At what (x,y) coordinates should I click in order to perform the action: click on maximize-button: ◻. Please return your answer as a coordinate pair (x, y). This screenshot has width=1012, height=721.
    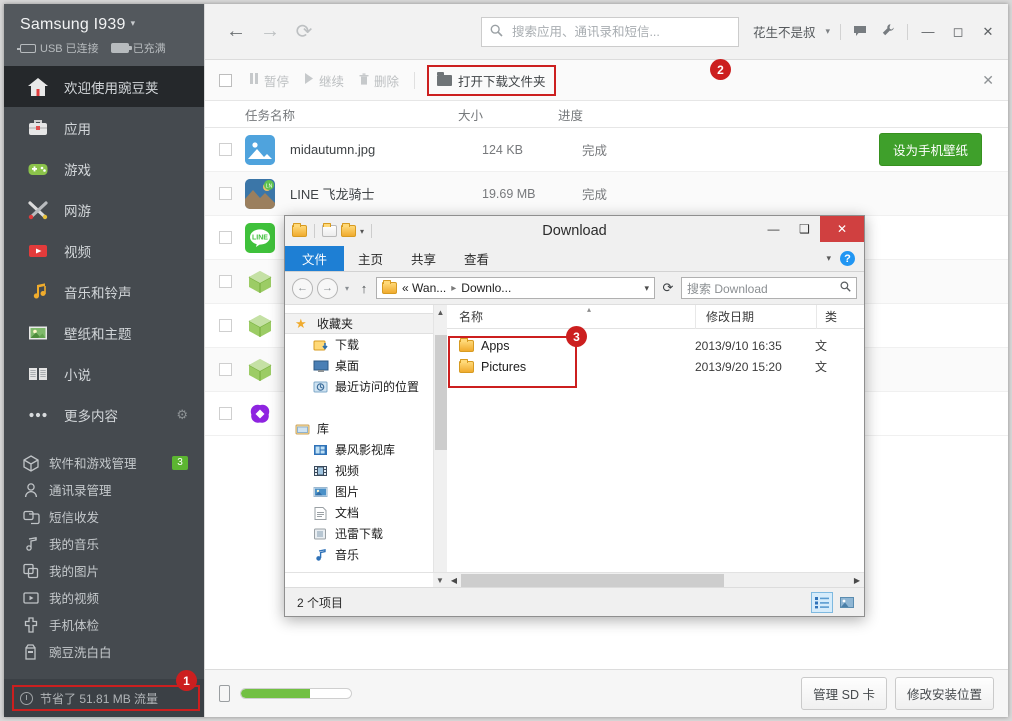
    Looking at the image, I should click on (958, 32).